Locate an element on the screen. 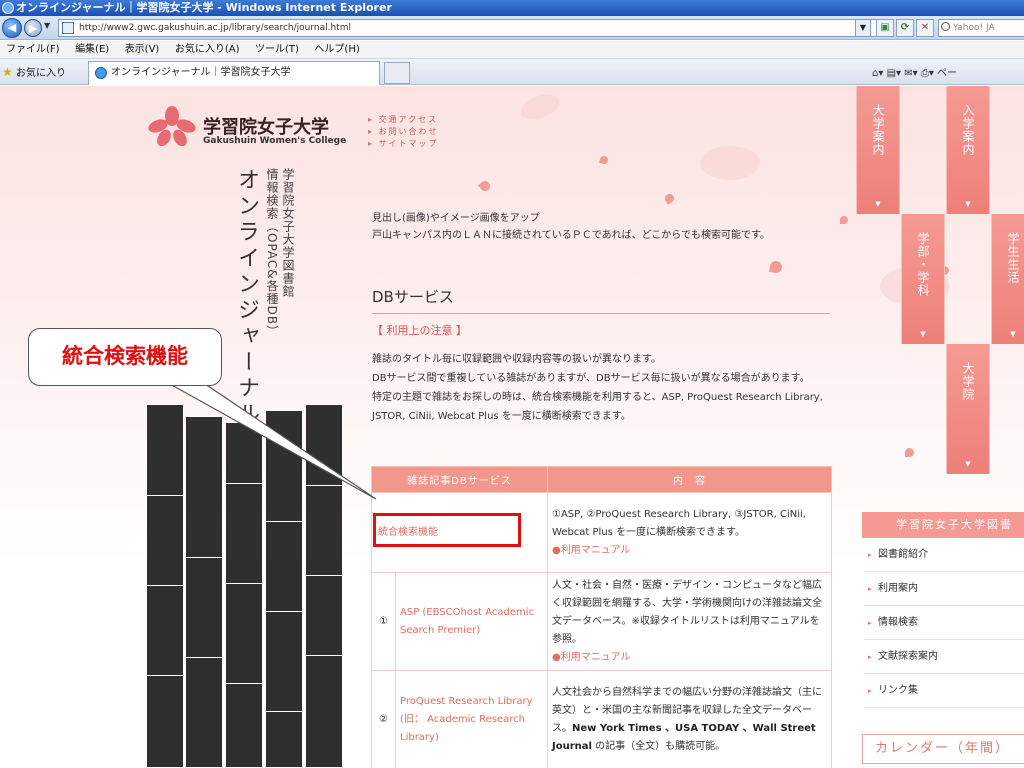 The width and height of the screenshot is (1024, 768). intro-line-2: 戸山キャンパス内のＬＡＮに接続されているＰＣであれば、どこからでも検索可能です。 is located at coordinates (571, 235).